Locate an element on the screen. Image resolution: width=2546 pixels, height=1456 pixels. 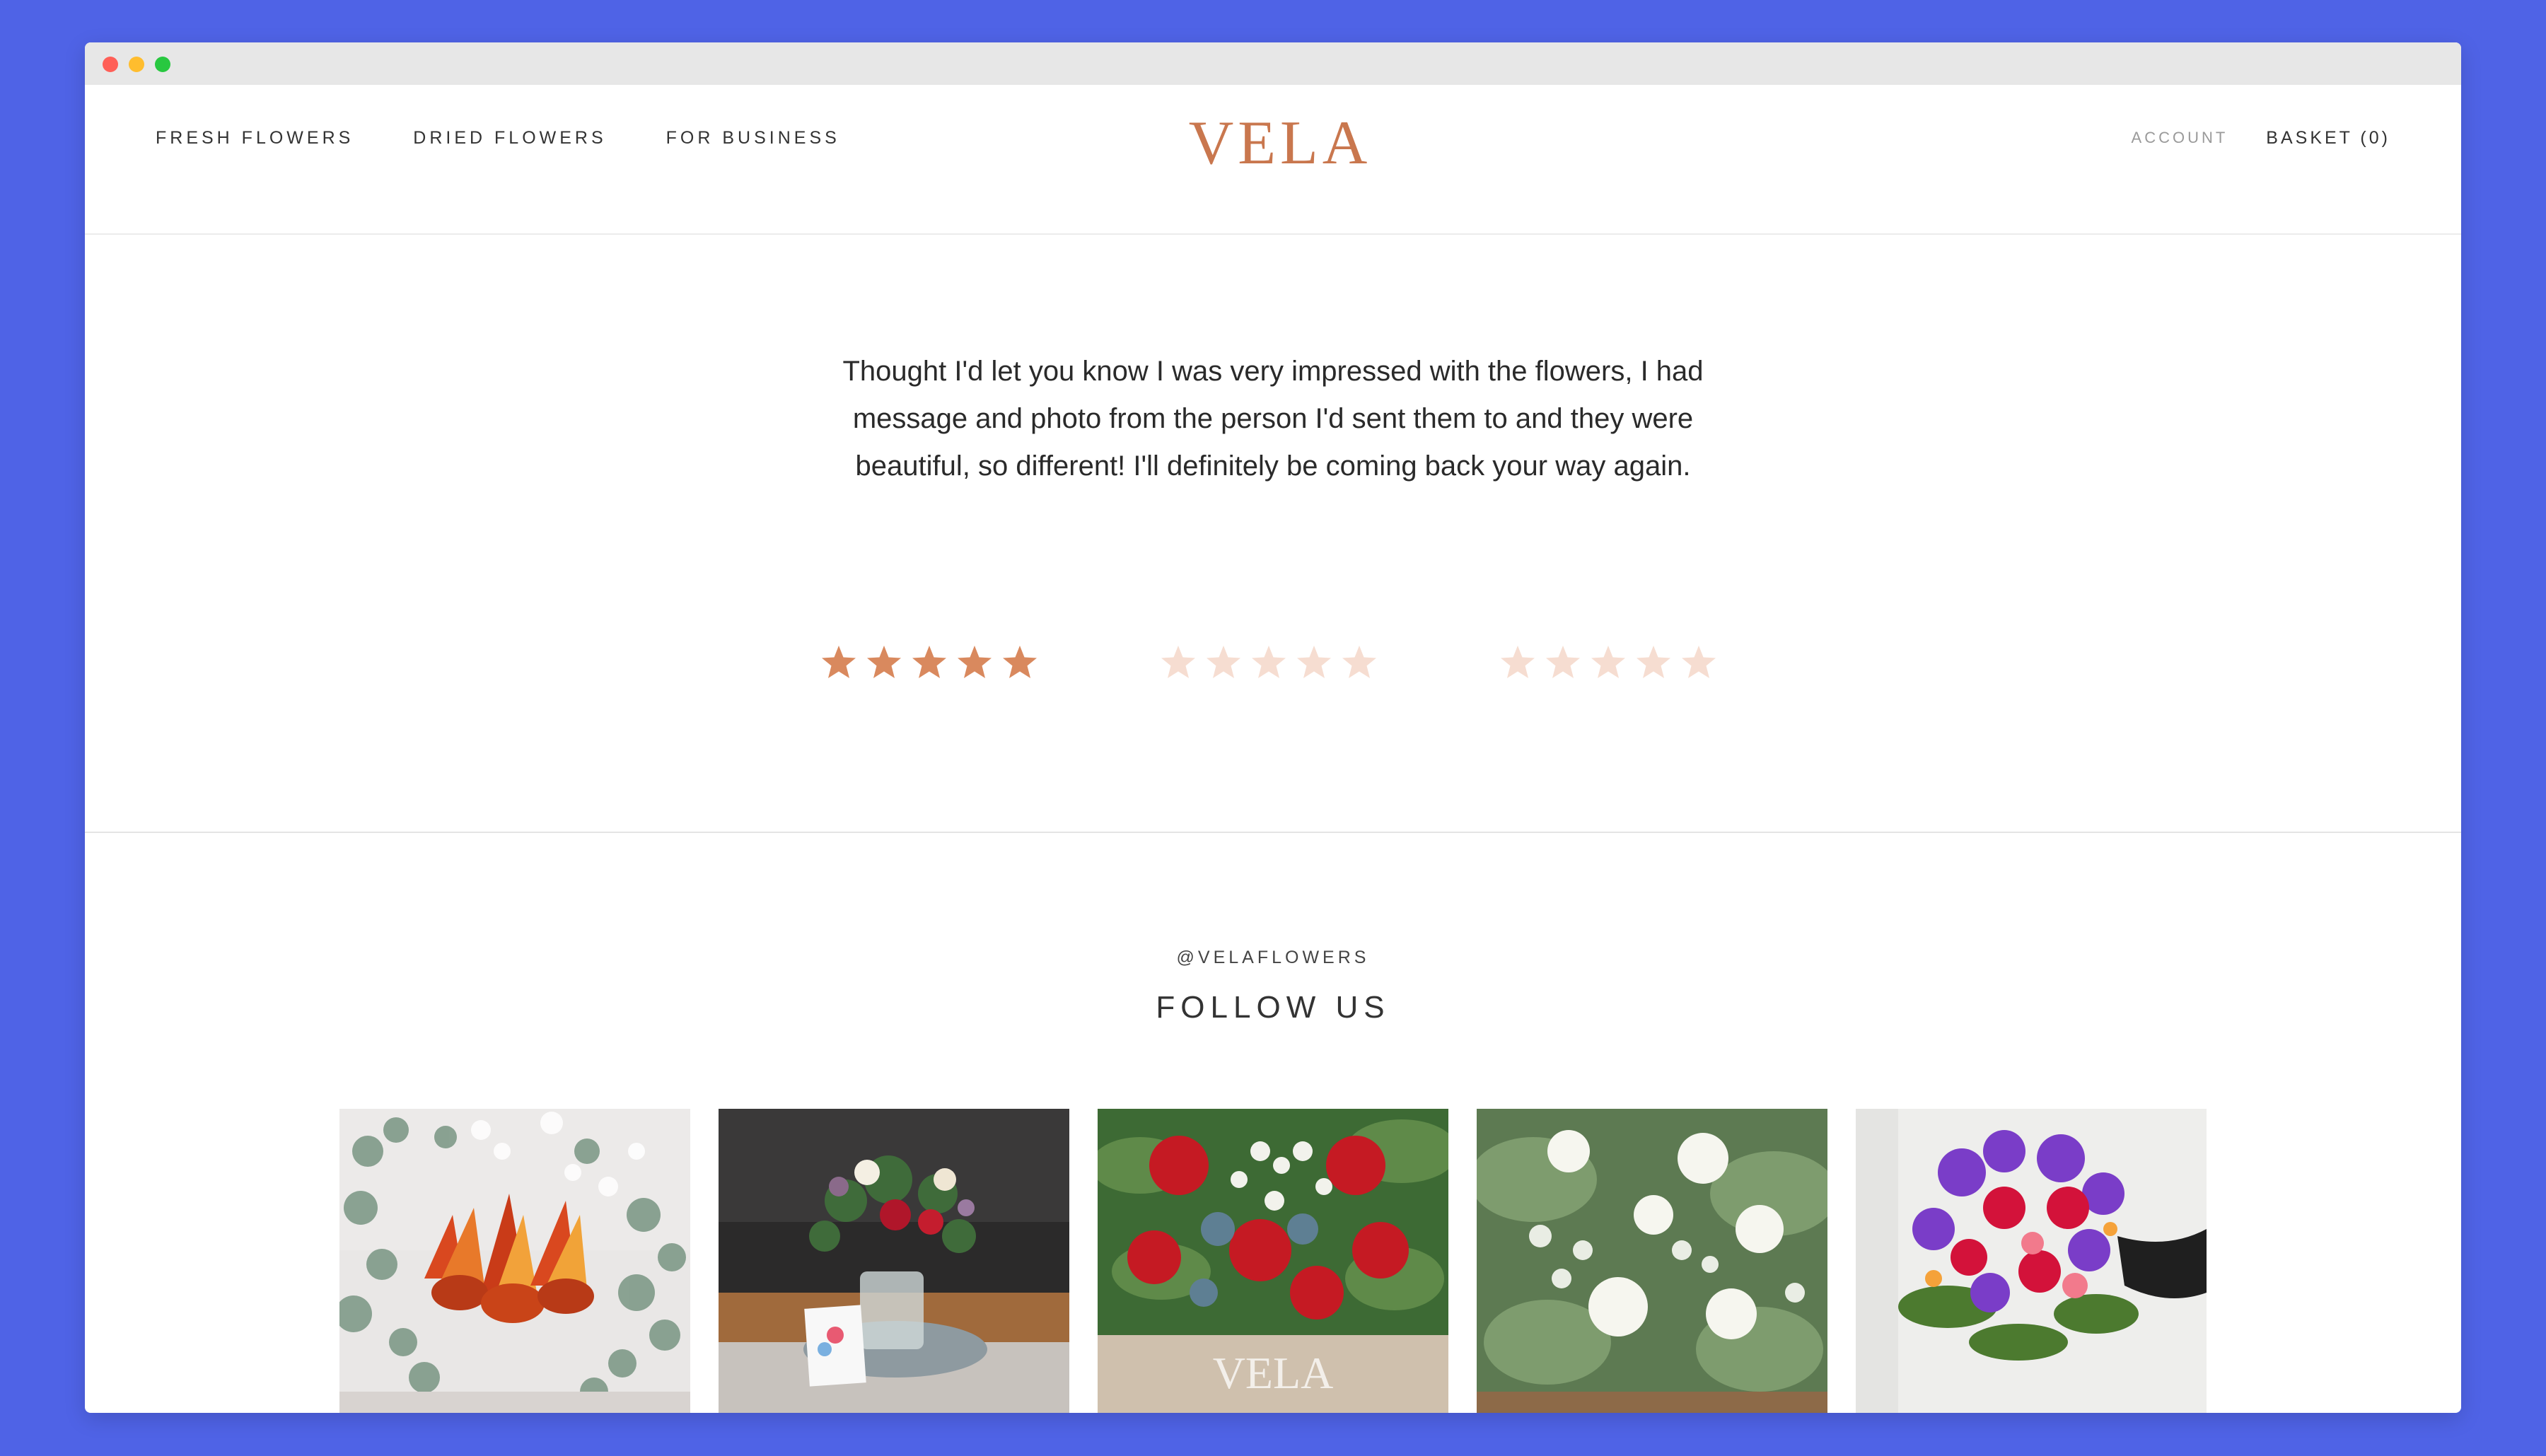
nav-dried-flowers: DRIED FLOWERS is located at coordinates (509, 138).